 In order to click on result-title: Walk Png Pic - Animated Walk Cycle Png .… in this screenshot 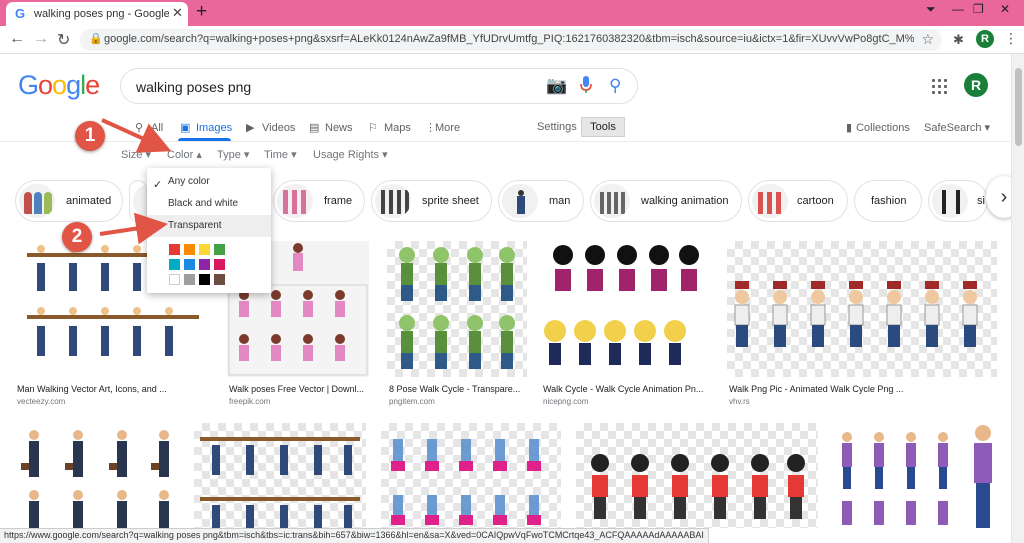, I will do `click(862, 389)`.